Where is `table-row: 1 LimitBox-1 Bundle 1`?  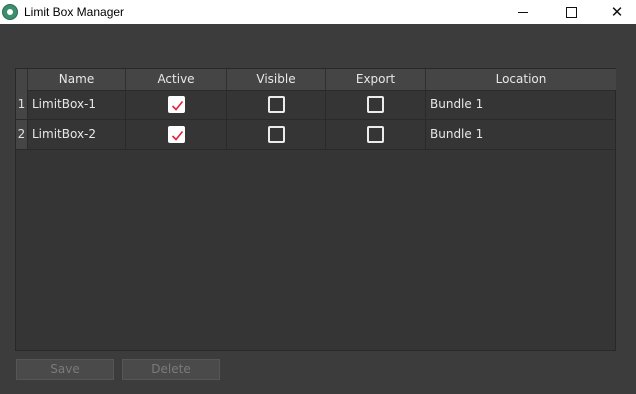
table-row: 1 LimitBox-1 Bundle 1 is located at coordinates (316, 105).